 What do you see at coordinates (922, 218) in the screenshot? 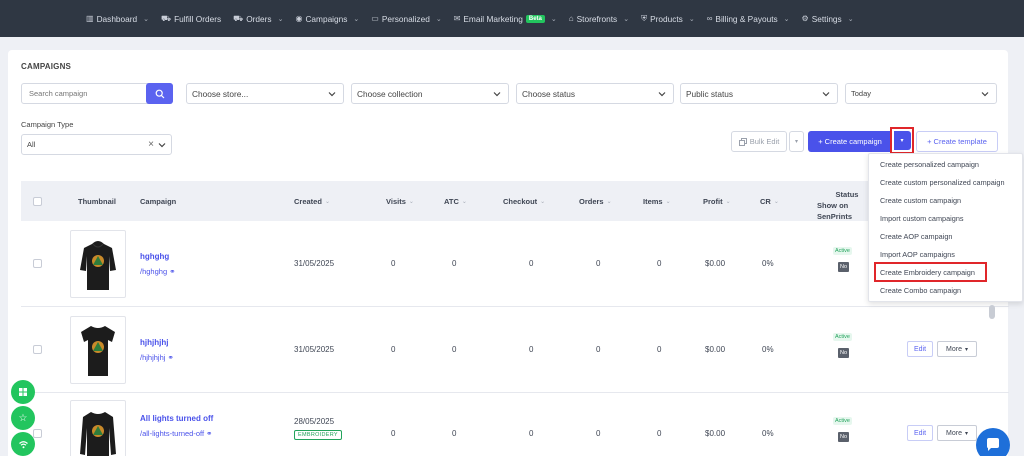
I see `dropdown-item-import-custom-campaigns: Import custom campaigns` at bounding box center [922, 218].